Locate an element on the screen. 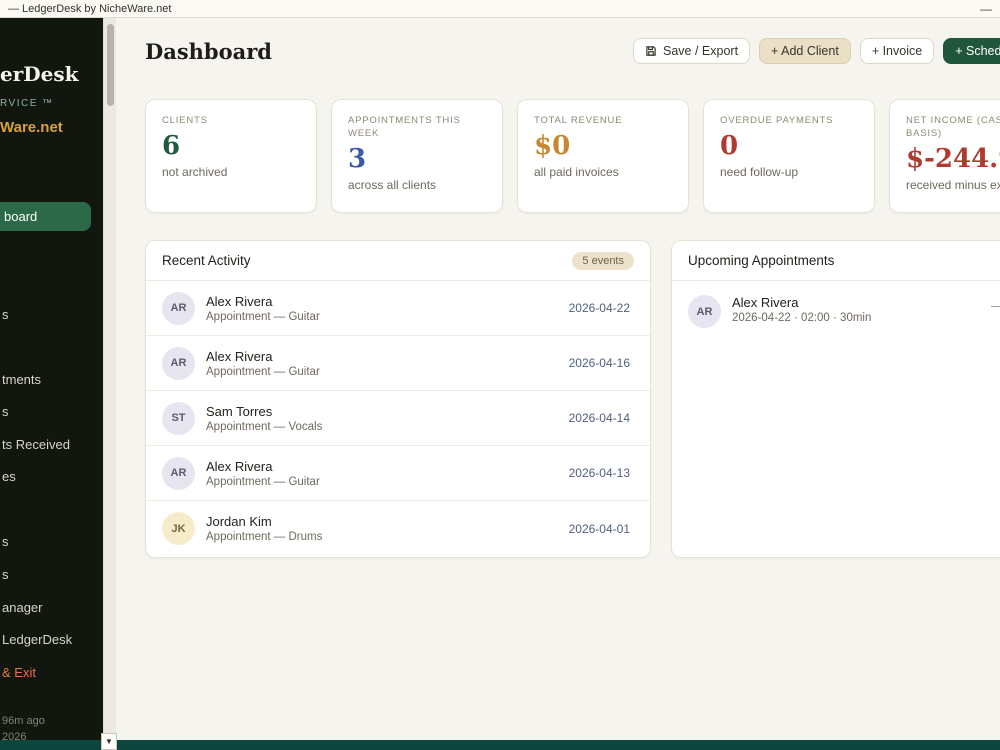  save-export-label: Save / Export is located at coordinates (701, 51).